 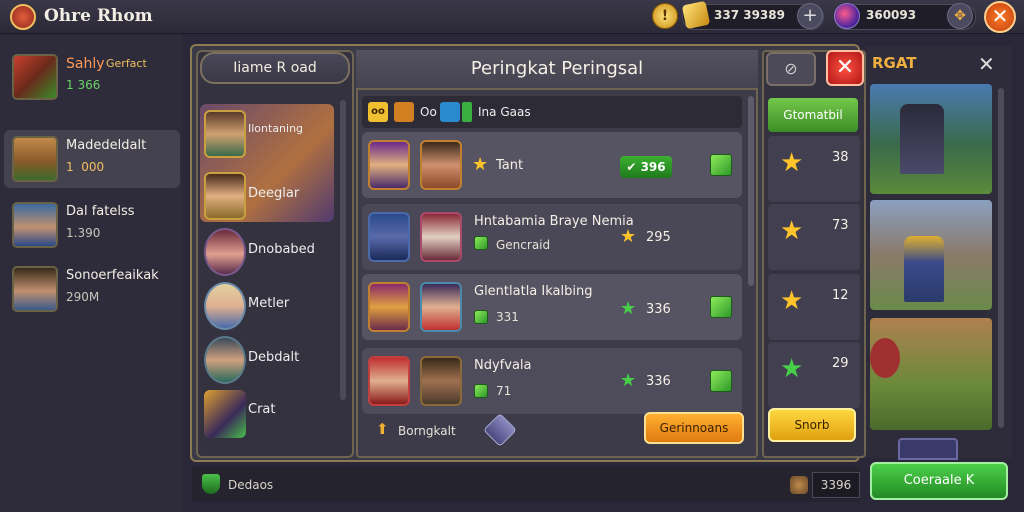 I want to click on hero-list-item: Ilontaning, so click(x=270, y=134).